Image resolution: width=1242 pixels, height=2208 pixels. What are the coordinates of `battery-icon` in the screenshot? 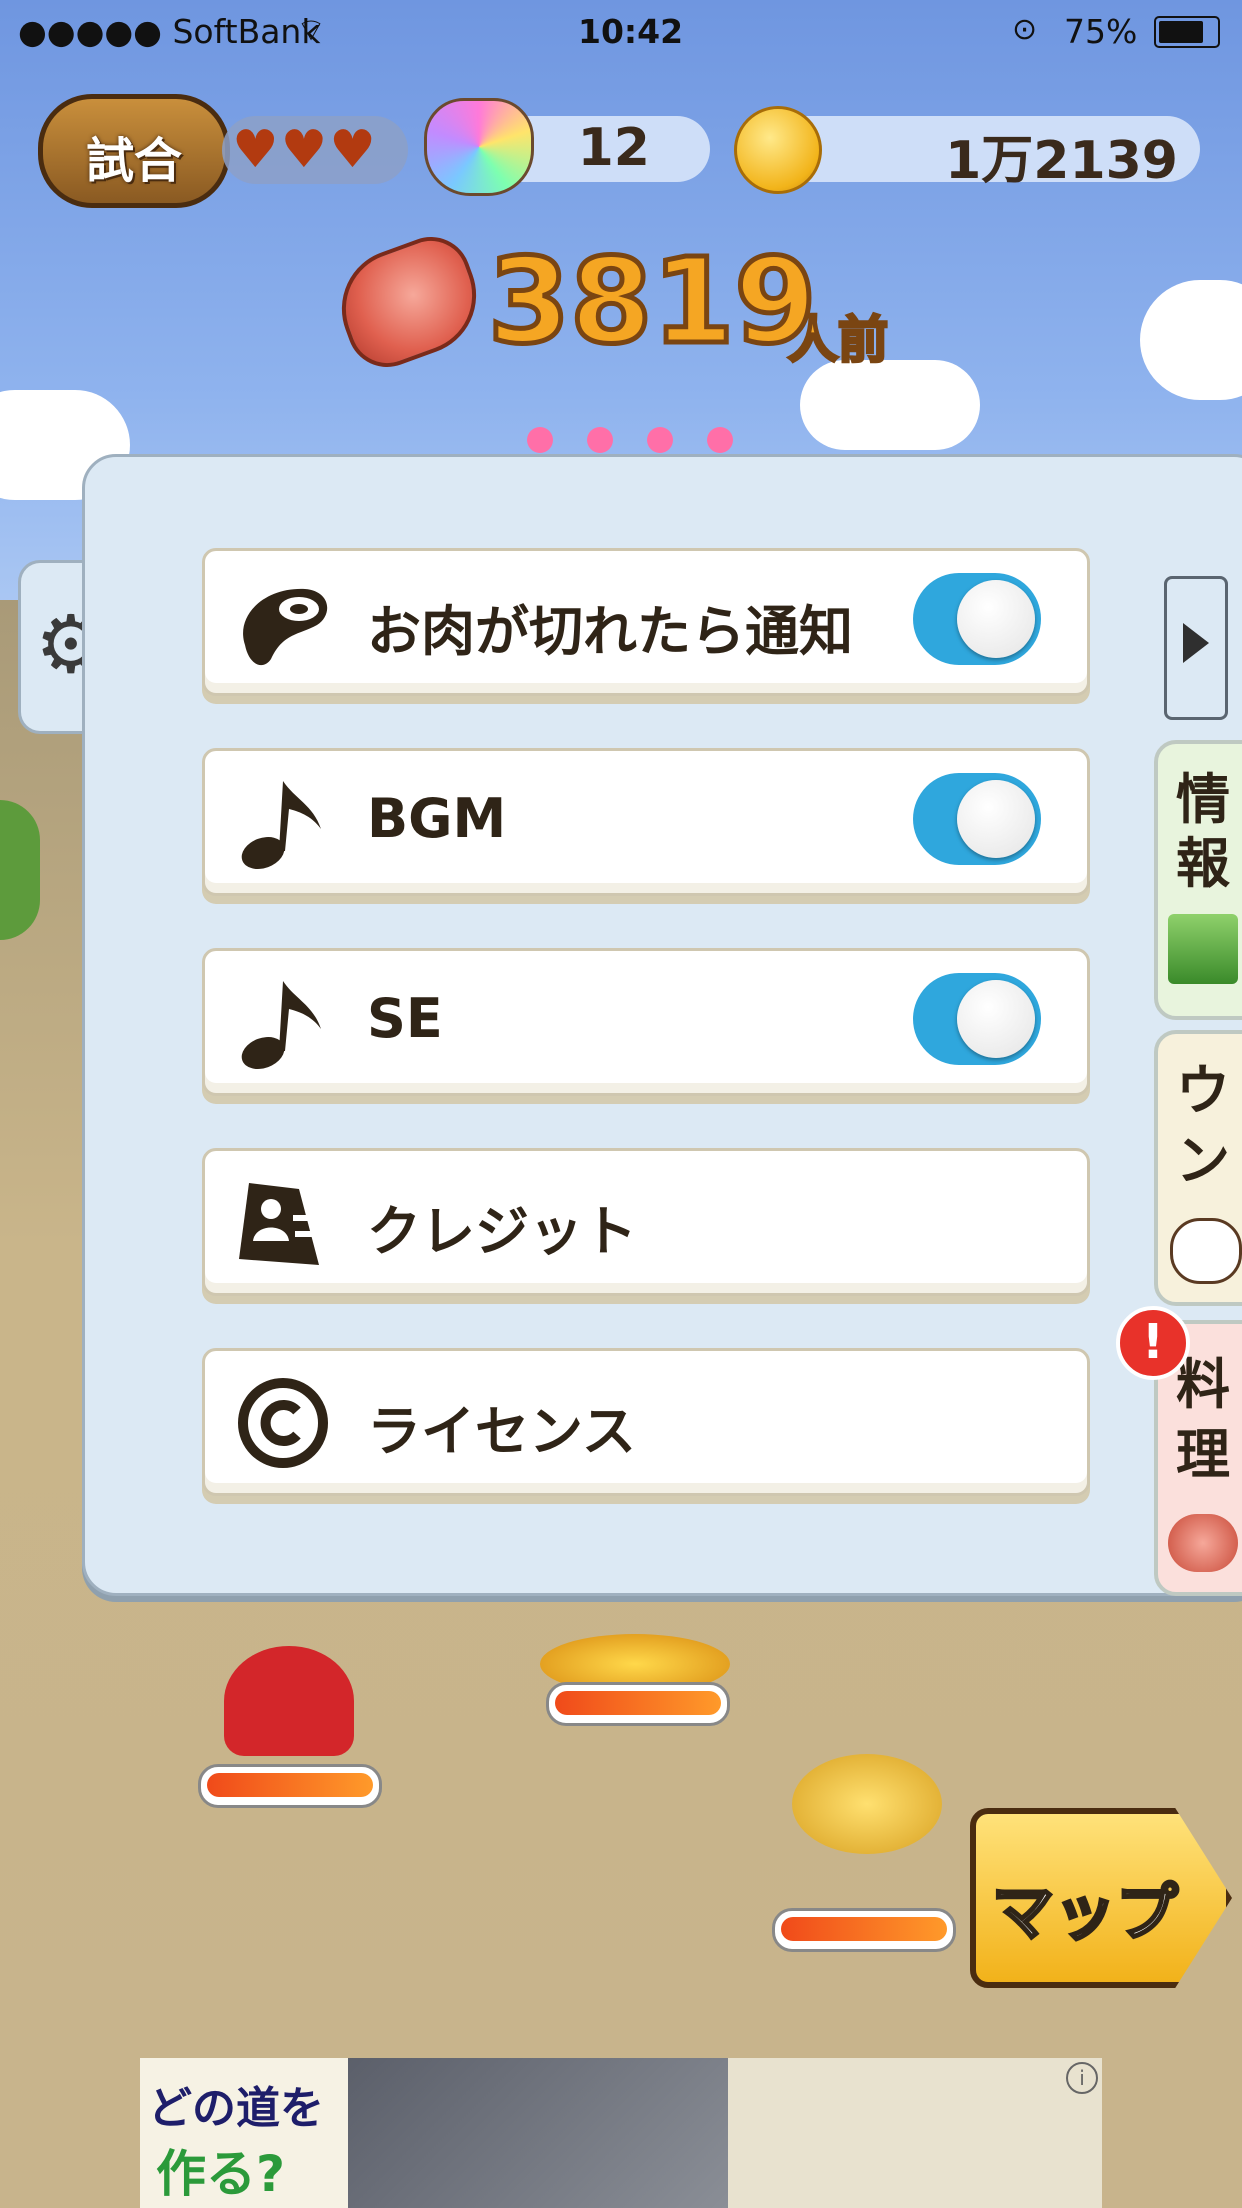 It's located at (1187, 32).